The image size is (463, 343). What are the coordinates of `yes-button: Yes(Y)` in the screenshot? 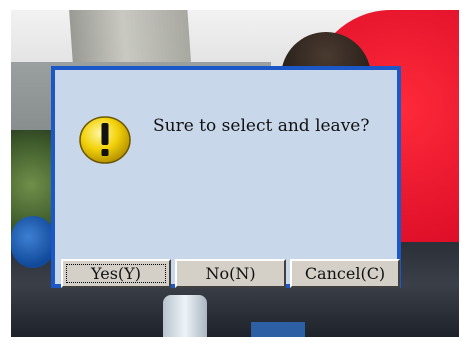 It's located at (116, 273).